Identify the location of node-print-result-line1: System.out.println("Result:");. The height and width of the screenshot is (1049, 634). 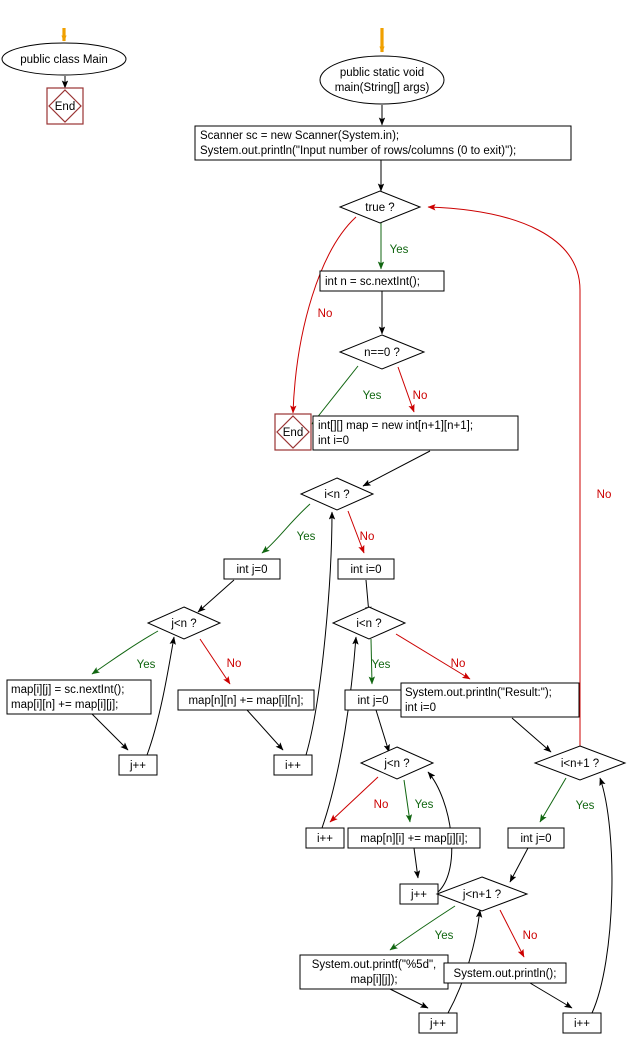
(478, 693).